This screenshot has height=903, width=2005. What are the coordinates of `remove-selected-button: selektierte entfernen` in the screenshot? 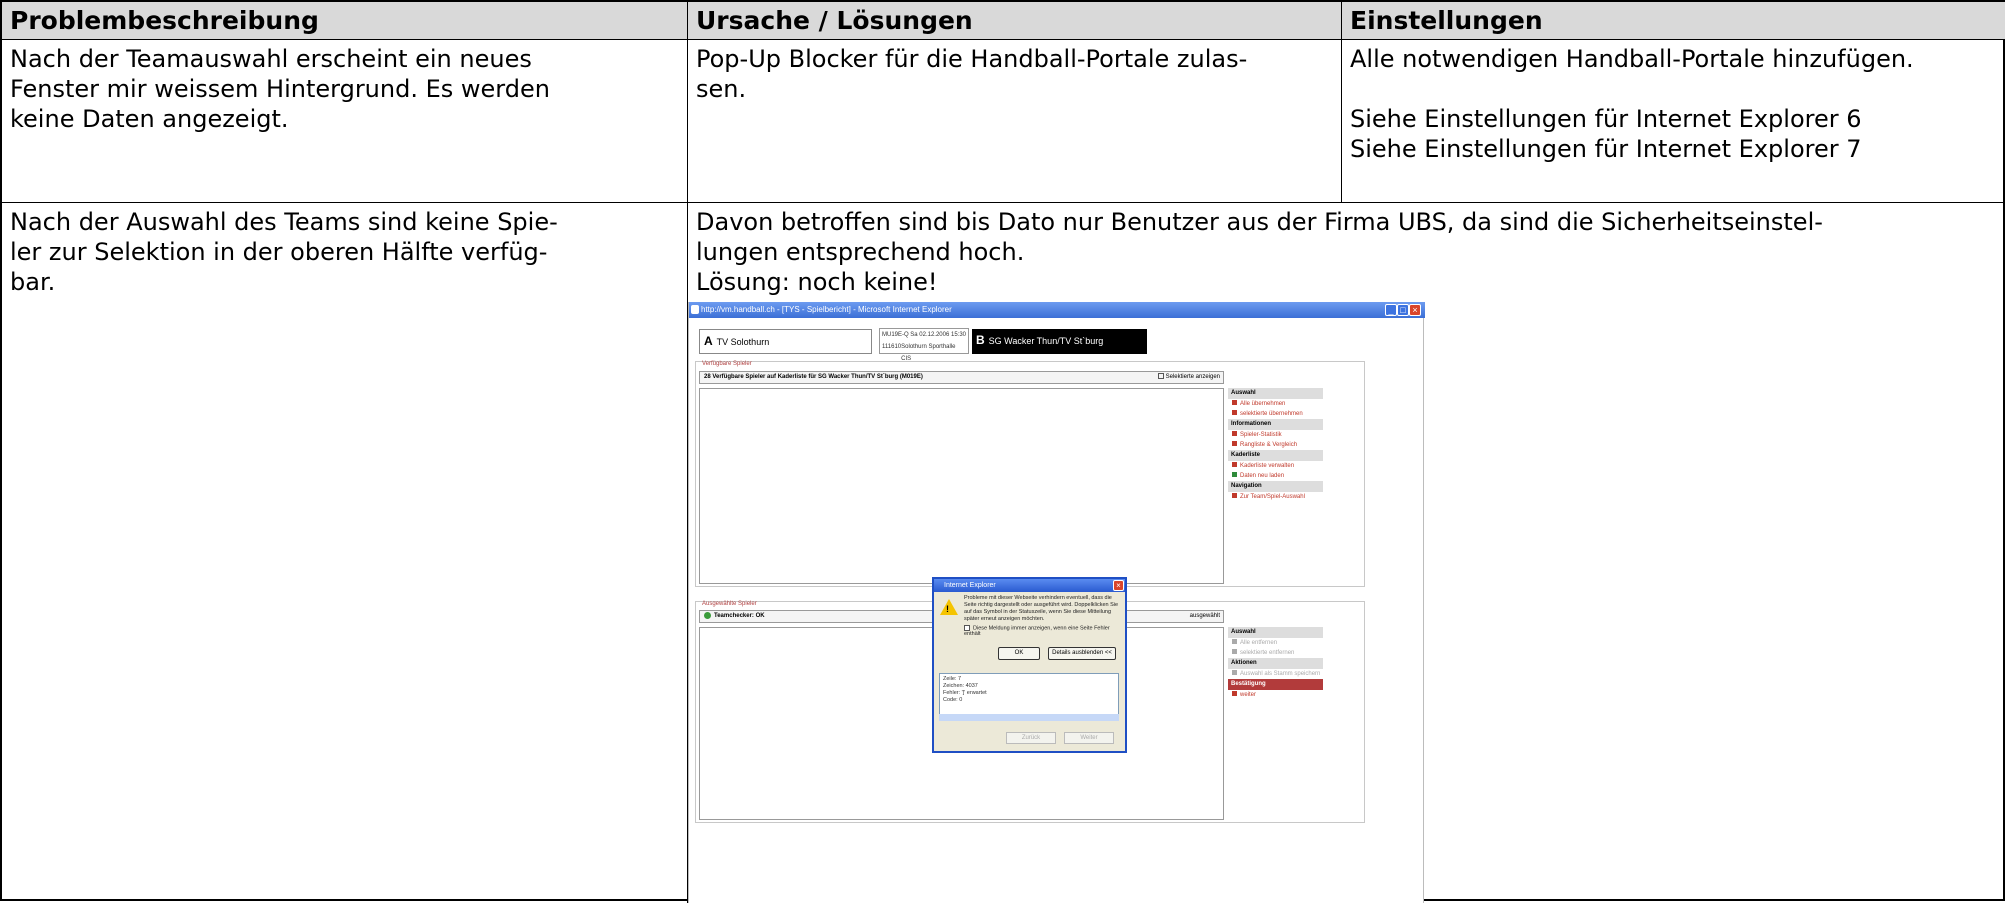 It's located at (1275, 653).